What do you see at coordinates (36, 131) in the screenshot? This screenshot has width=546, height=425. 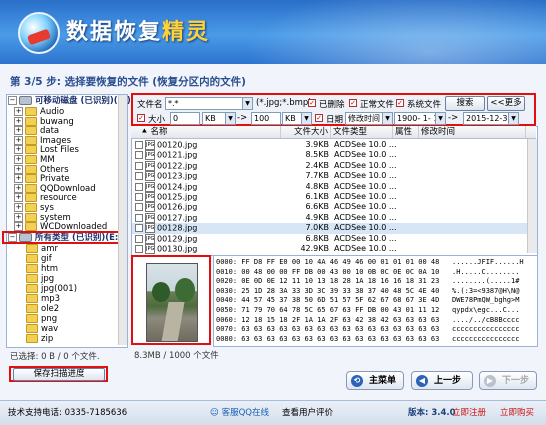 I see `tree-folder-item: + data` at bounding box center [36, 131].